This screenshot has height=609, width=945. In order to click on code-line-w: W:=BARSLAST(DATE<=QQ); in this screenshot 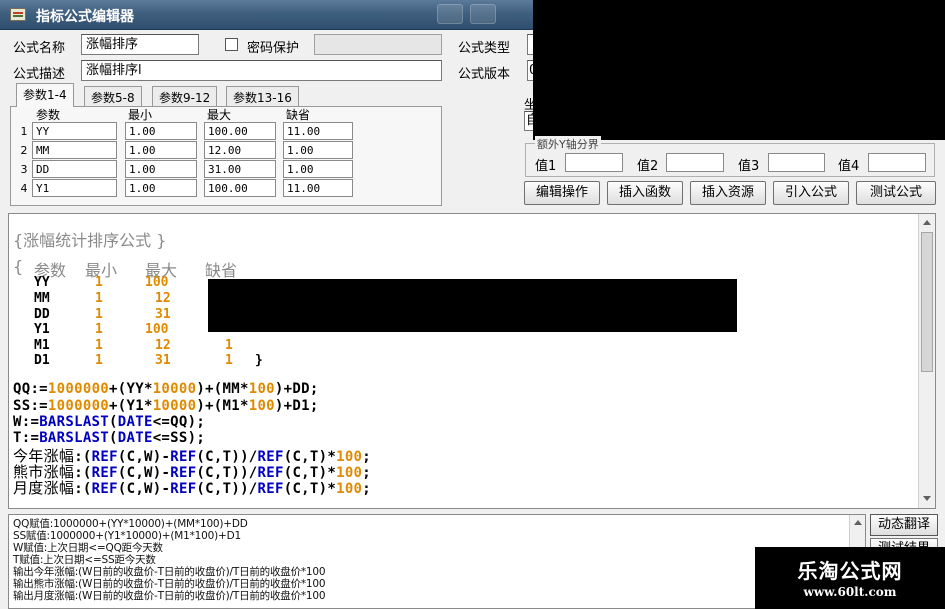, I will do `click(109, 422)`.